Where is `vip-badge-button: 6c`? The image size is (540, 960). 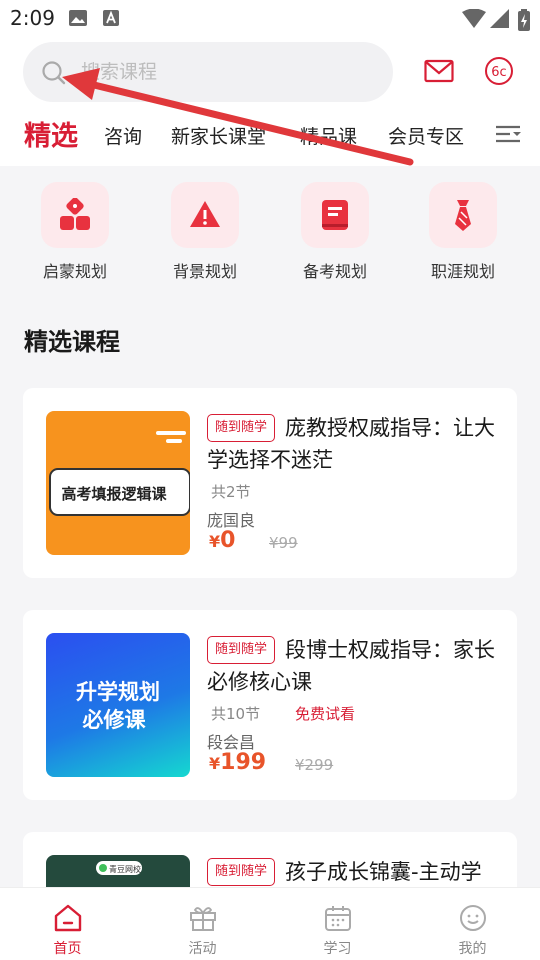
vip-badge-button: 6c is located at coordinates (499, 71).